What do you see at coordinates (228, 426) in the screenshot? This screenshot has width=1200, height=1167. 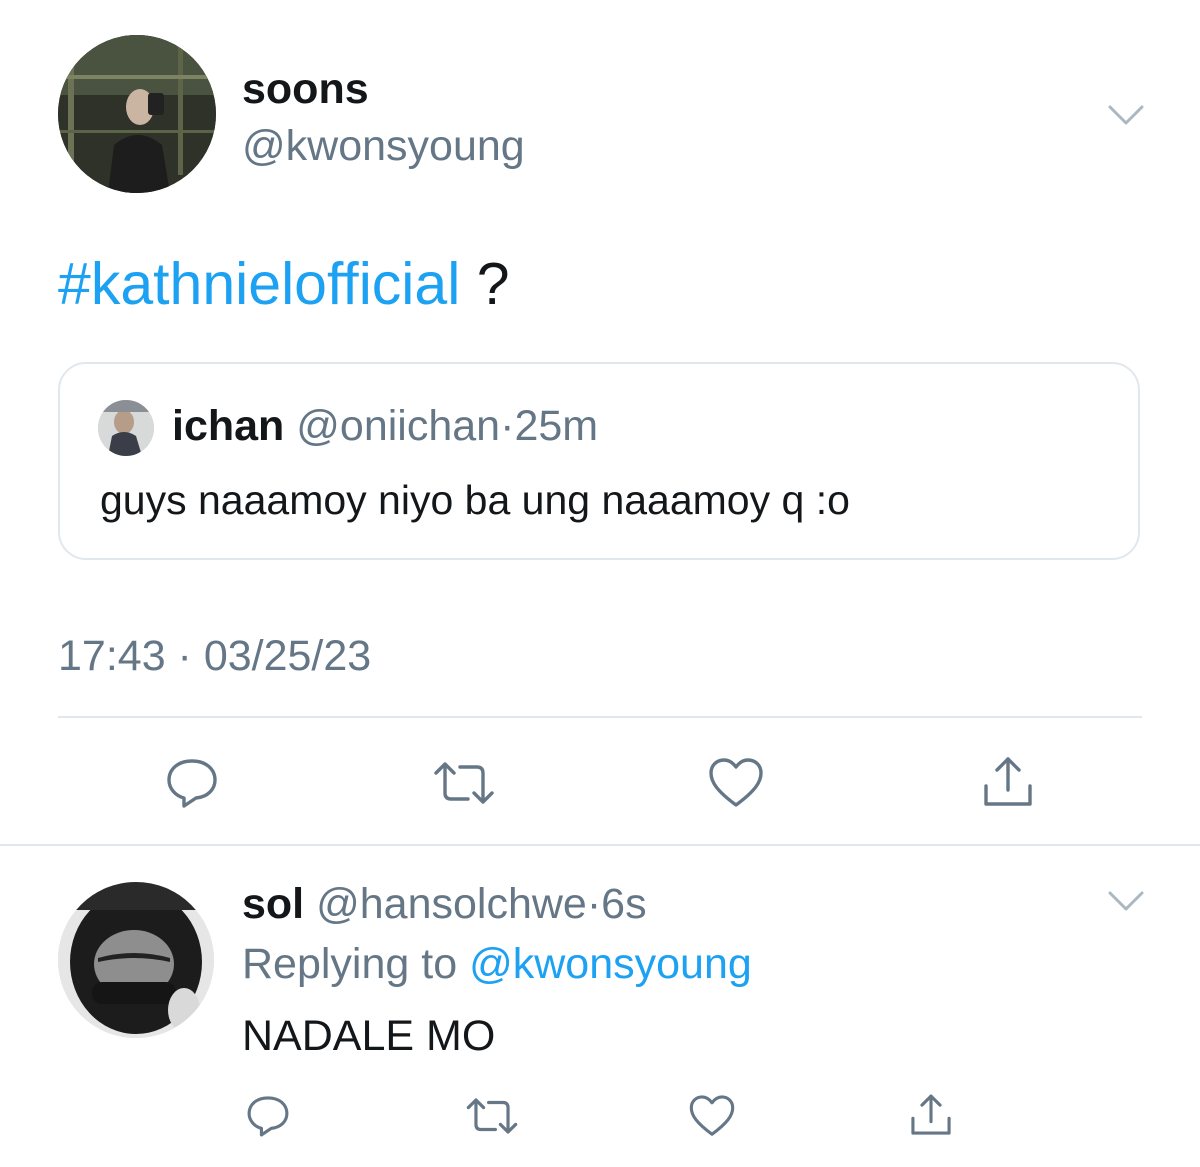 I see `quoted-author-name: ichan` at bounding box center [228, 426].